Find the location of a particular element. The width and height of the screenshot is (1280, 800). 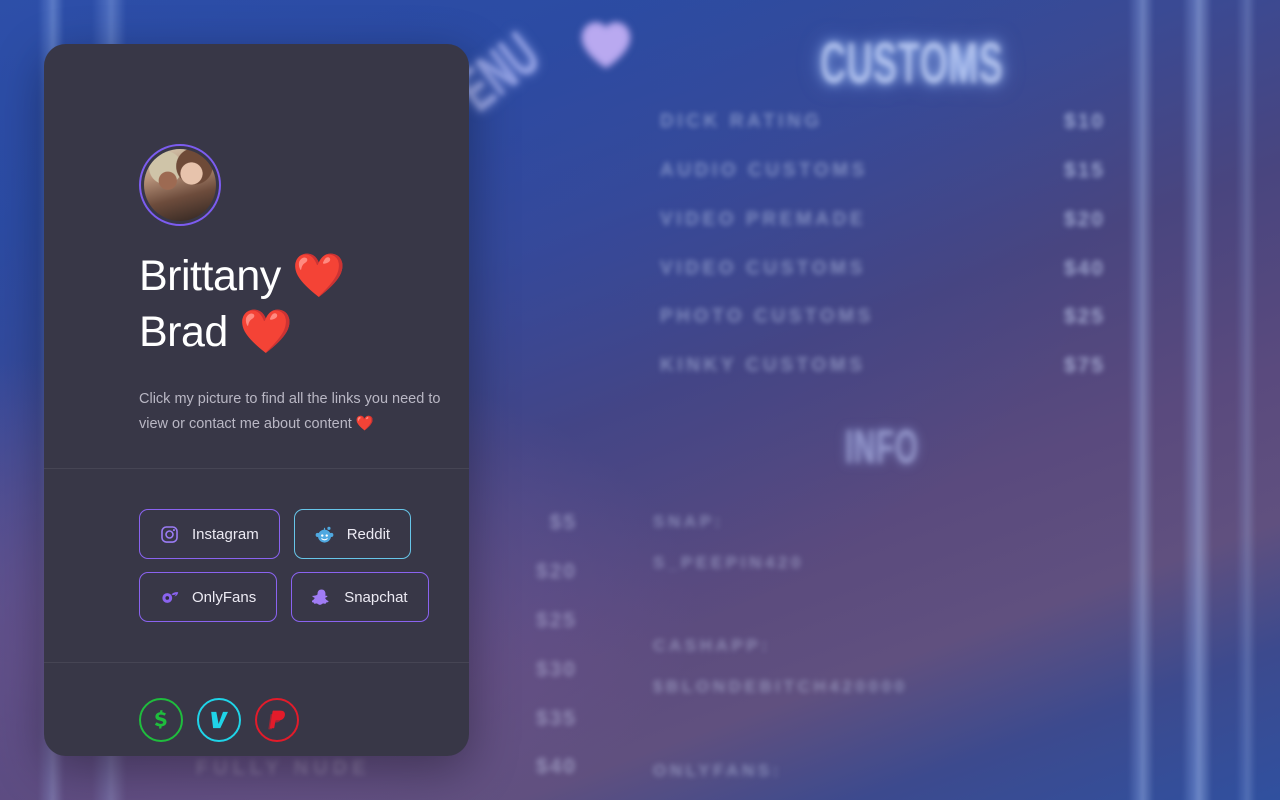

reddit-icon is located at coordinates (324, 534).